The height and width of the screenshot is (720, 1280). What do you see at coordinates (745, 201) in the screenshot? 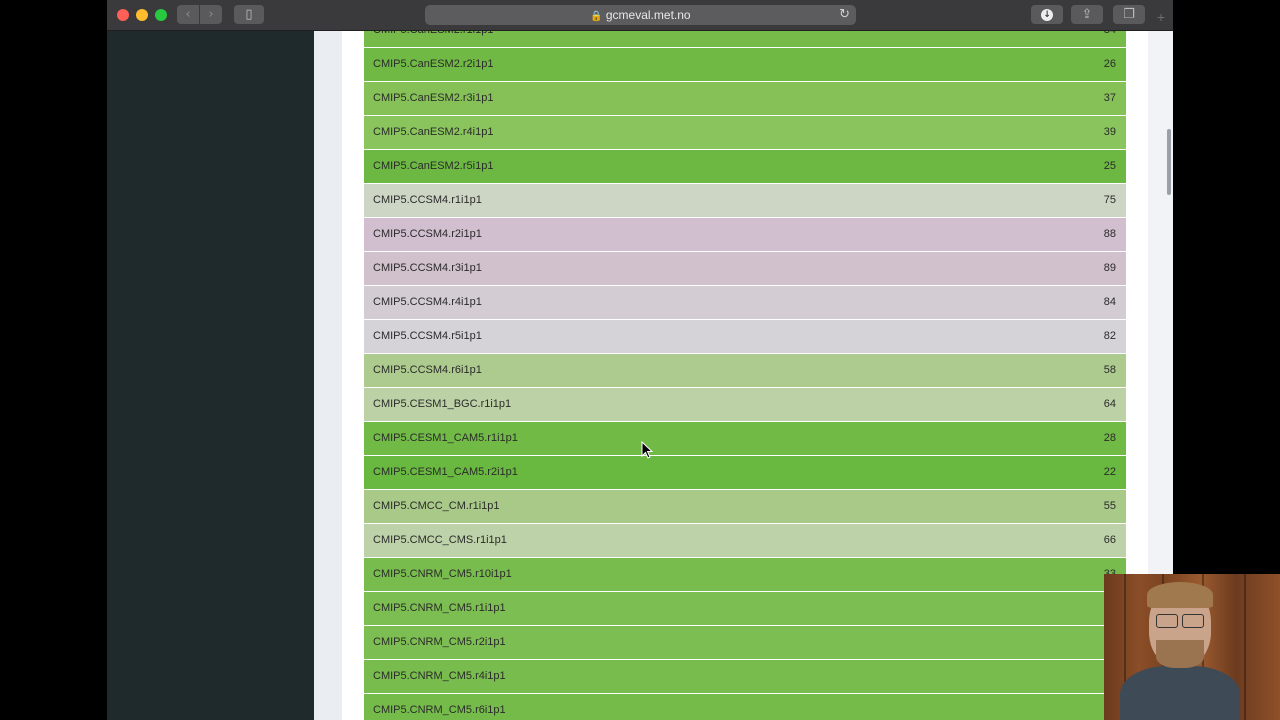
I see `table-row: CMIP5.CCSM4.r1i1p1 75` at bounding box center [745, 201].